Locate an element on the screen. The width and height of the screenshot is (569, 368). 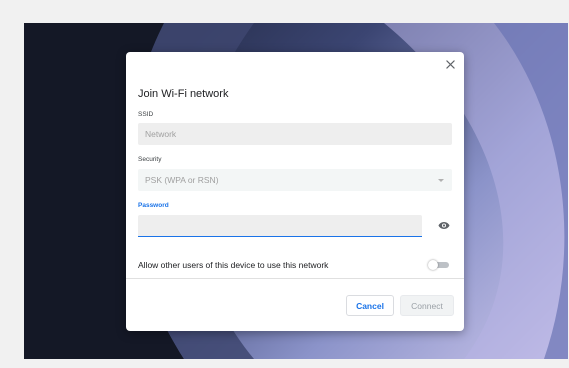
show-password-button is located at coordinates (444, 225).